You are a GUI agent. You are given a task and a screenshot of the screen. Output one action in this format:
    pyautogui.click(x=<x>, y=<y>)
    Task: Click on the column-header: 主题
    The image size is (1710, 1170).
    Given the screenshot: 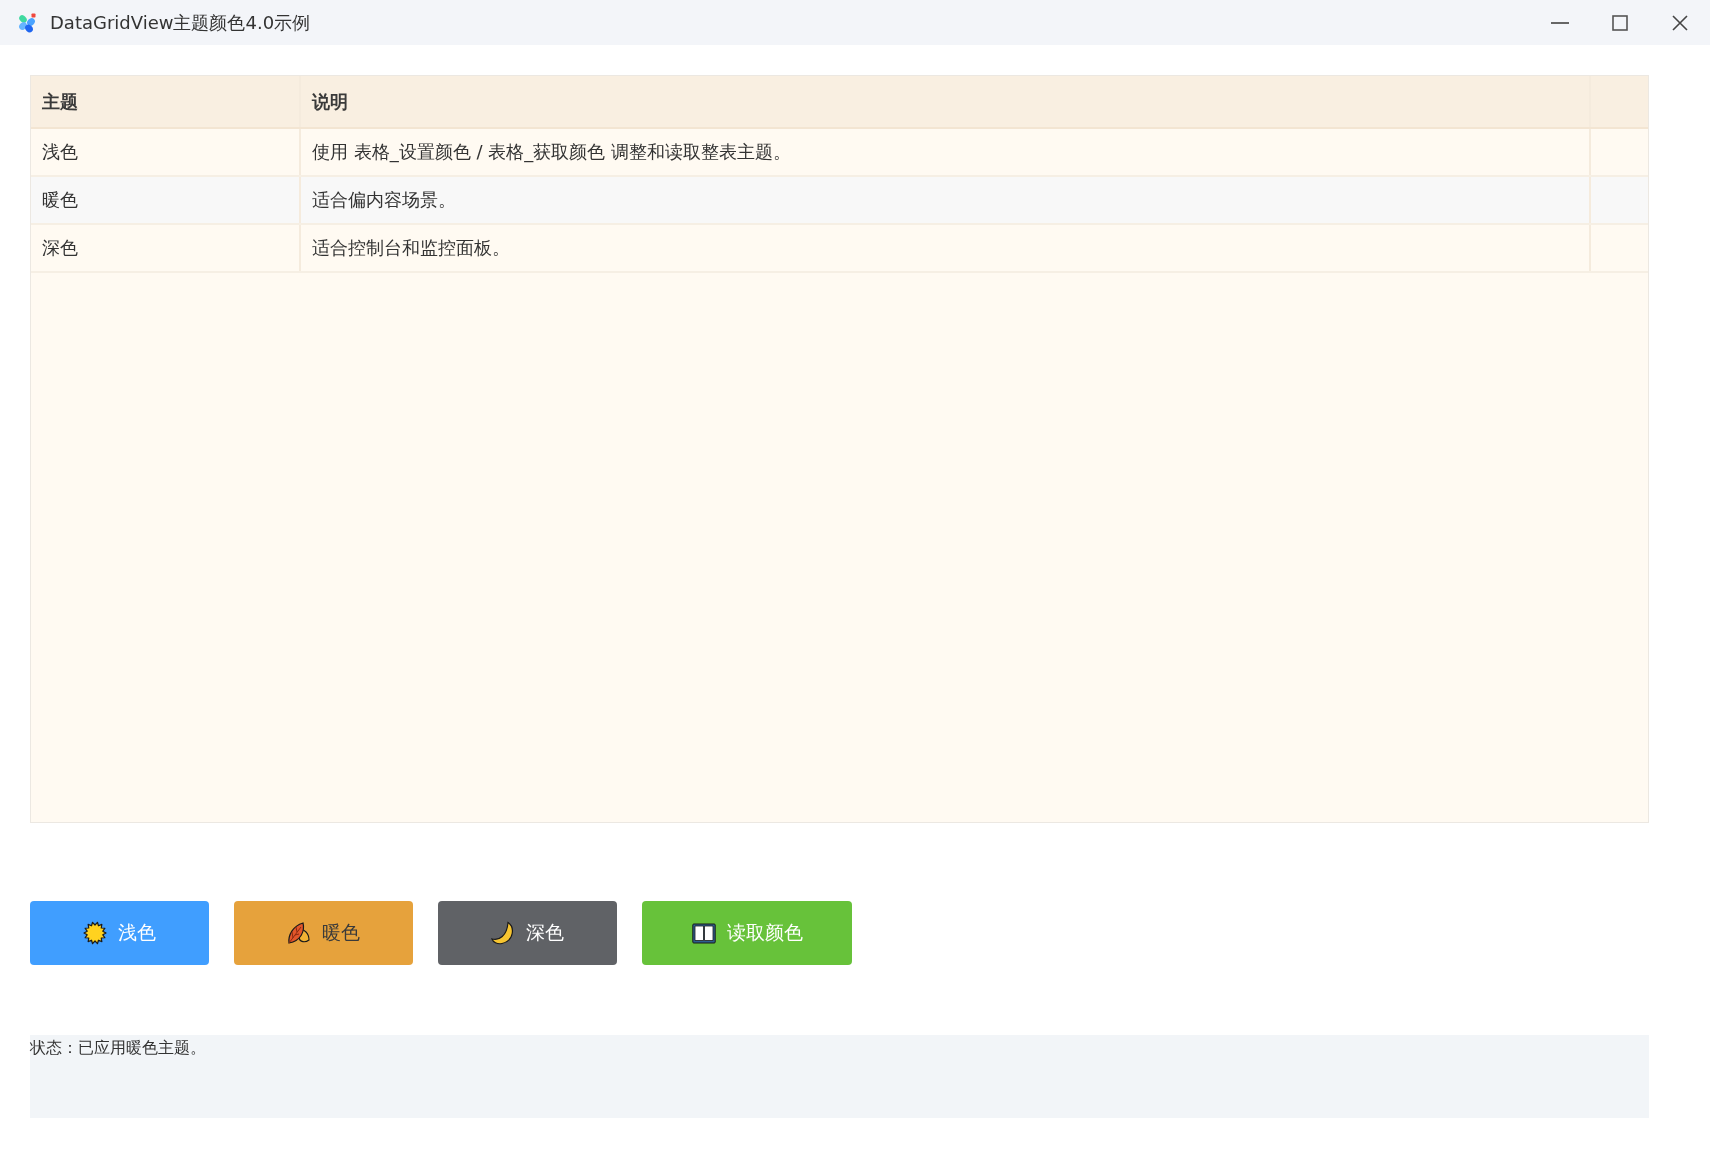 What is the action you would take?
    pyautogui.click(x=166, y=101)
    